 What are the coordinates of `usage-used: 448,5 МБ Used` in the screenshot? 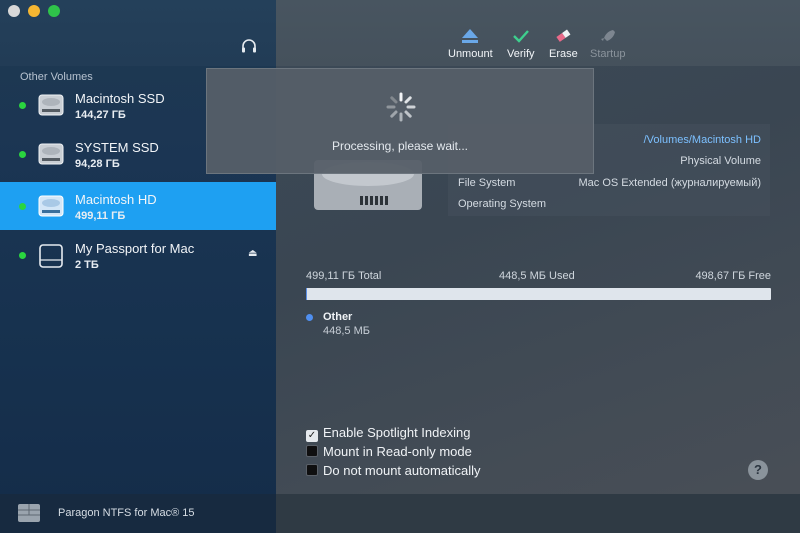 It's located at (537, 276).